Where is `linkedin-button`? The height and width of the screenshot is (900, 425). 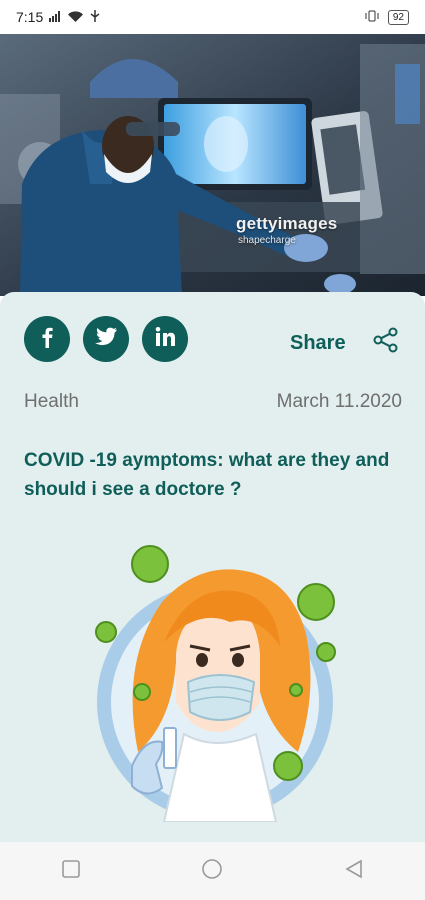
linkedin-button is located at coordinates (165, 339).